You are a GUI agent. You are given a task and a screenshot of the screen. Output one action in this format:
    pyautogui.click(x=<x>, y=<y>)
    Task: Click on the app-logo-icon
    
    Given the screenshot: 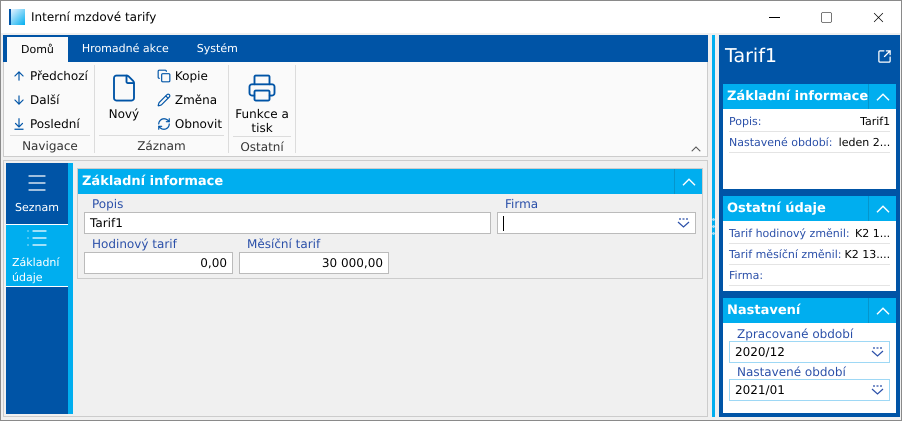 What is the action you would take?
    pyautogui.click(x=17, y=17)
    